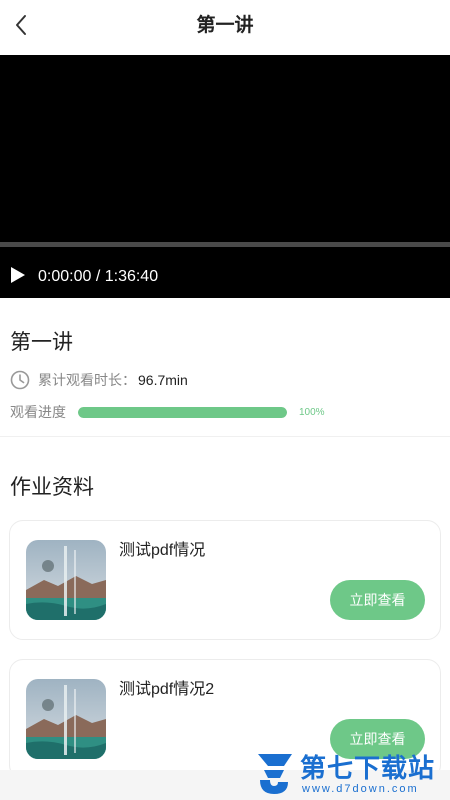  What do you see at coordinates (368, 768) in the screenshot?
I see `watermark-brand: 第七下载站` at bounding box center [368, 768].